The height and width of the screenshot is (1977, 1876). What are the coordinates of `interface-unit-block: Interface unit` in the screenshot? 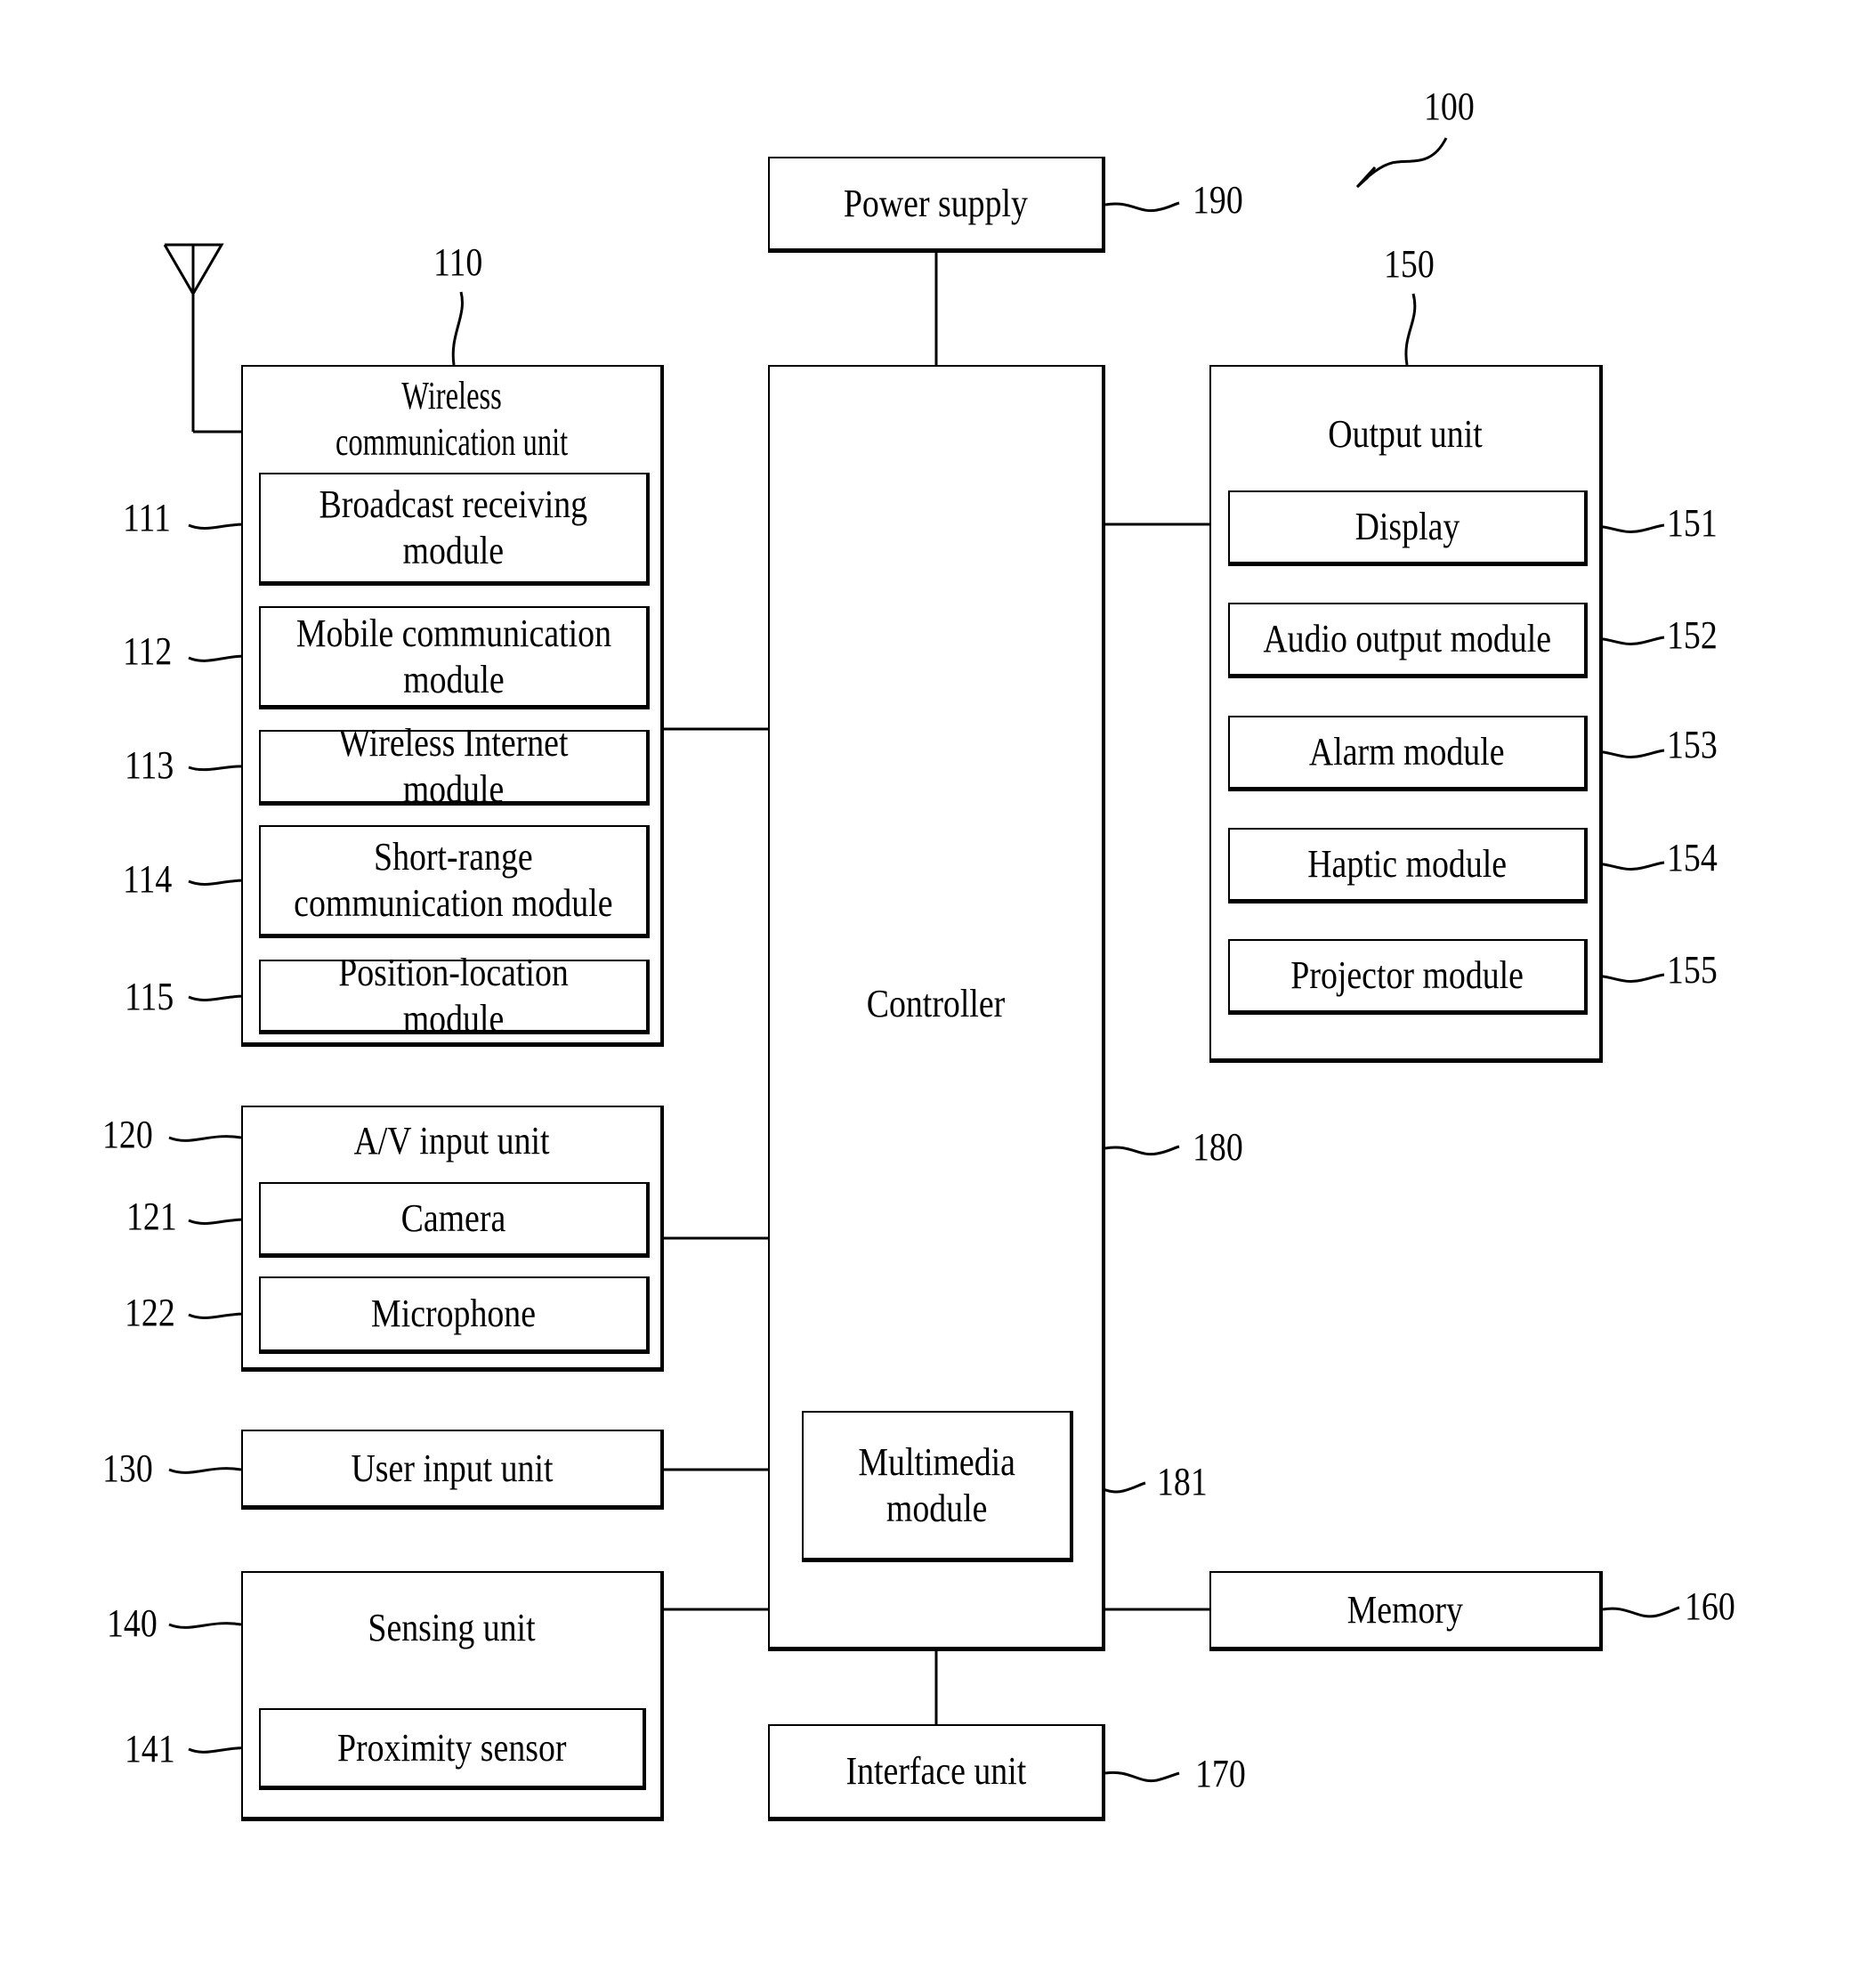 It's located at (936, 1772).